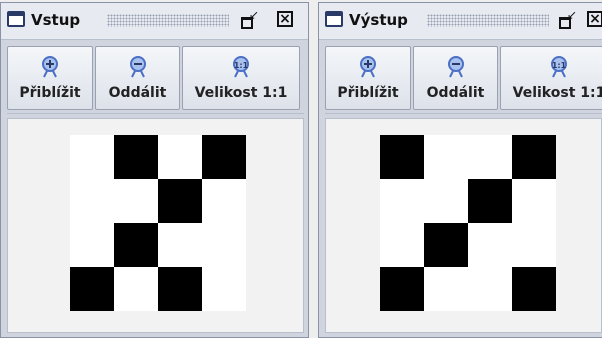 Image resolution: width=602 pixels, height=338 pixels. What do you see at coordinates (56, 20) in the screenshot?
I see `window-title: Vstup` at bounding box center [56, 20].